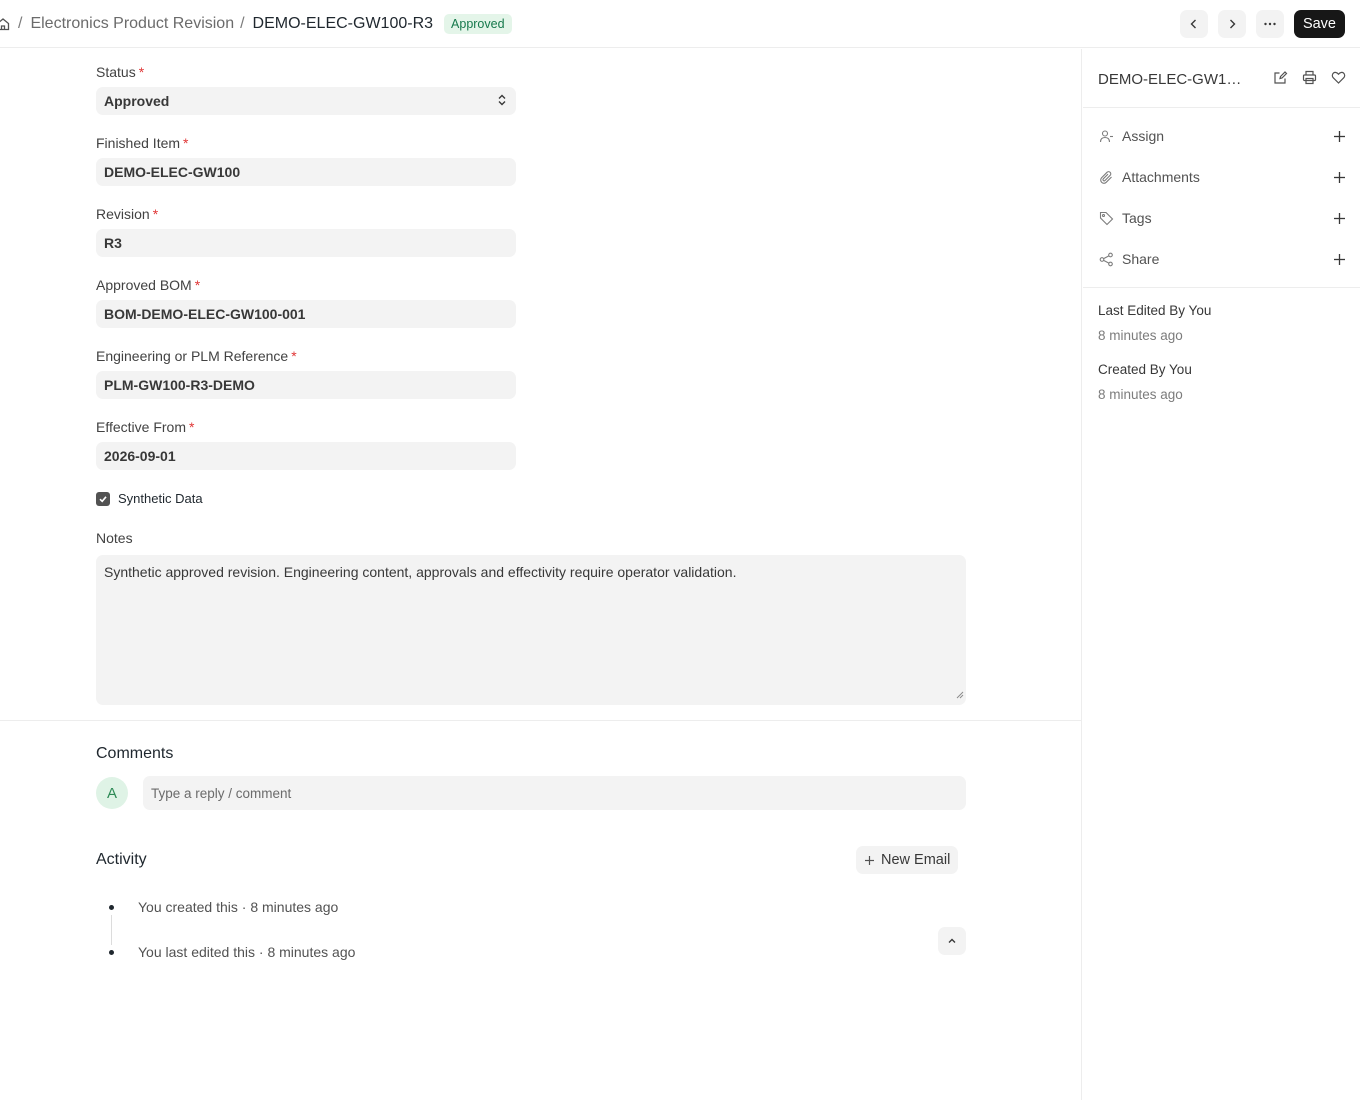 The image size is (1360, 1100). What do you see at coordinates (554, 793) in the screenshot?
I see `comment-input: Type a reply / comment` at bounding box center [554, 793].